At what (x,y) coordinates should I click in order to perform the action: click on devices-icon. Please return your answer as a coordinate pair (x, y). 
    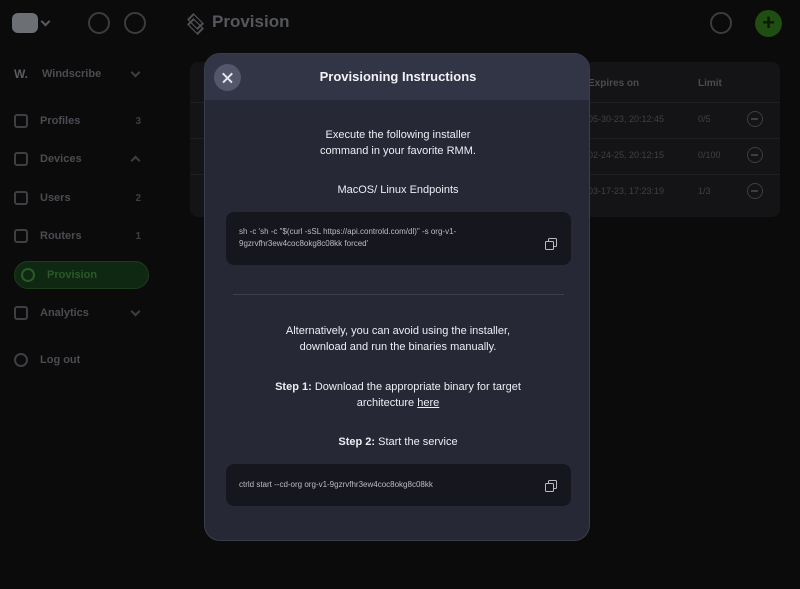
    Looking at the image, I should click on (21, 159).